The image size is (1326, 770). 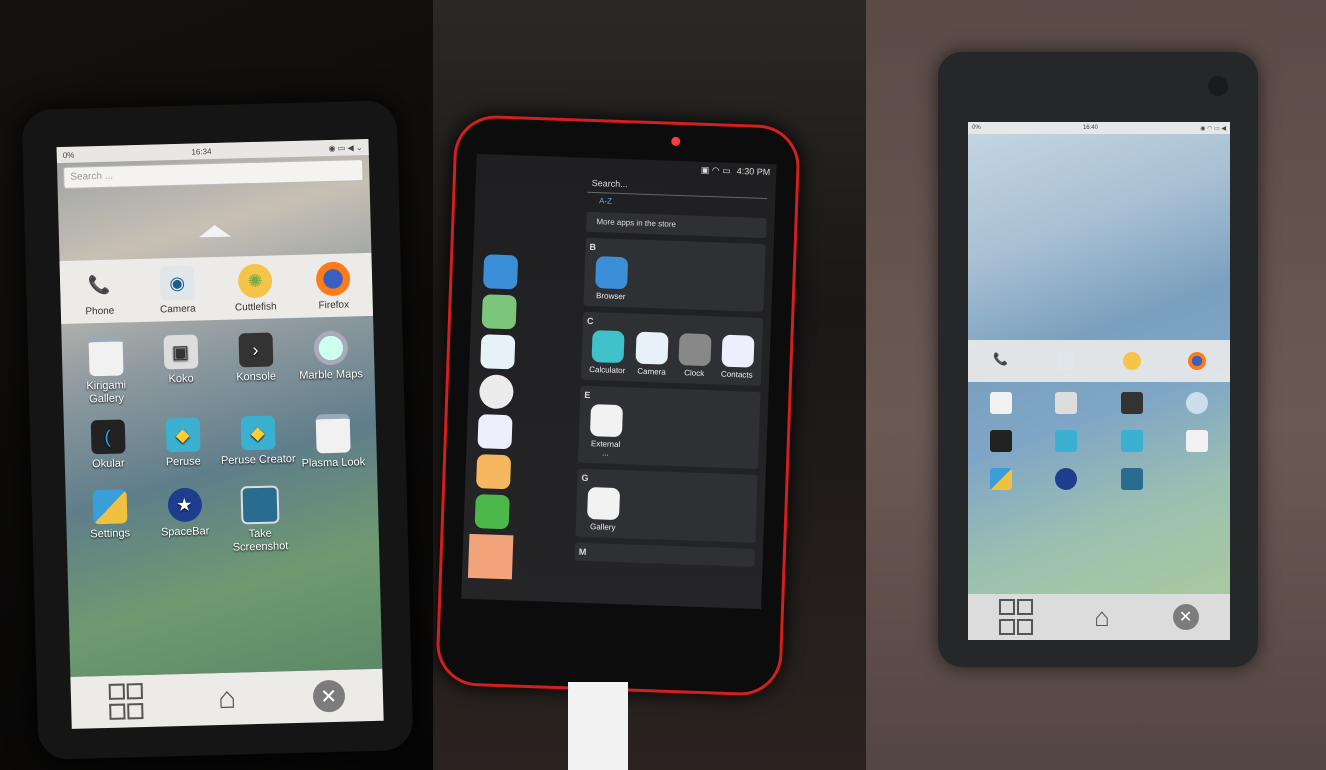 I want to click on expand-up-icon, so click(x=214, y=231).